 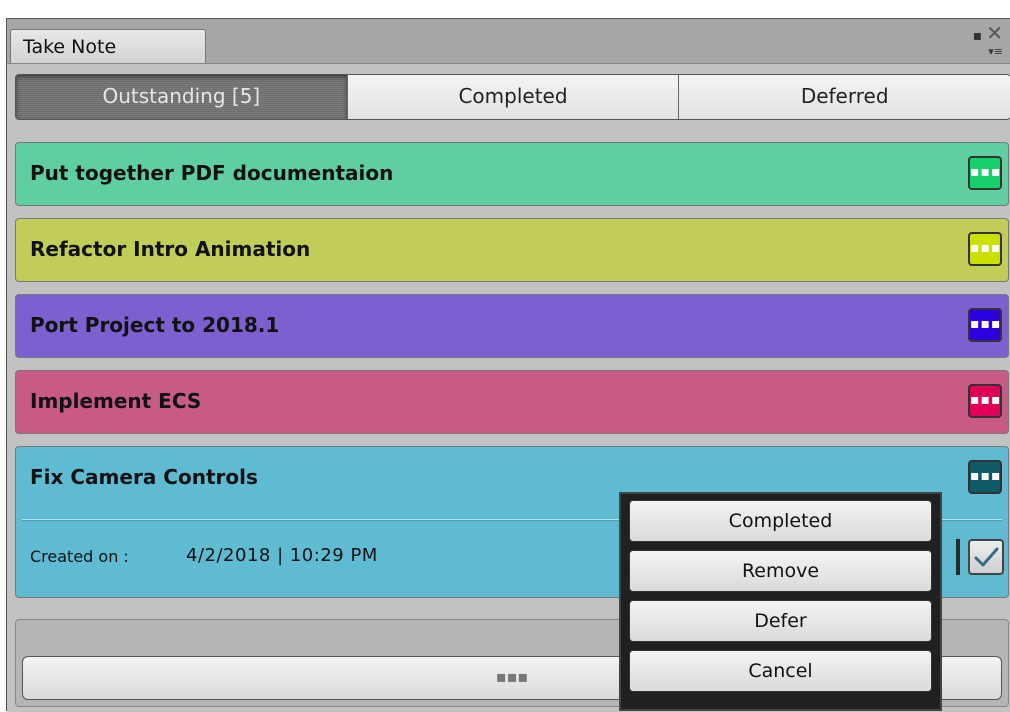 What do you see at coordinates (512, 250) in the screenshot?
I see `task-card: Refactor Intro Animation ▪▪▪` at bounding box center [512, 250].